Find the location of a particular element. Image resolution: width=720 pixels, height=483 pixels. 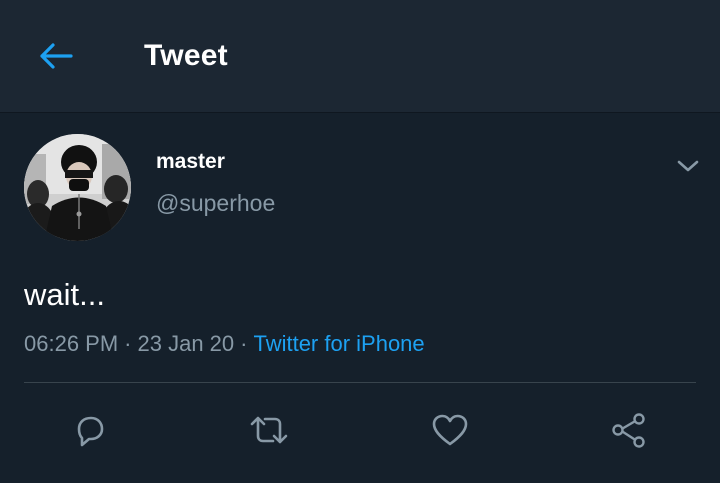

like-button is located at coordinates (450, 430).